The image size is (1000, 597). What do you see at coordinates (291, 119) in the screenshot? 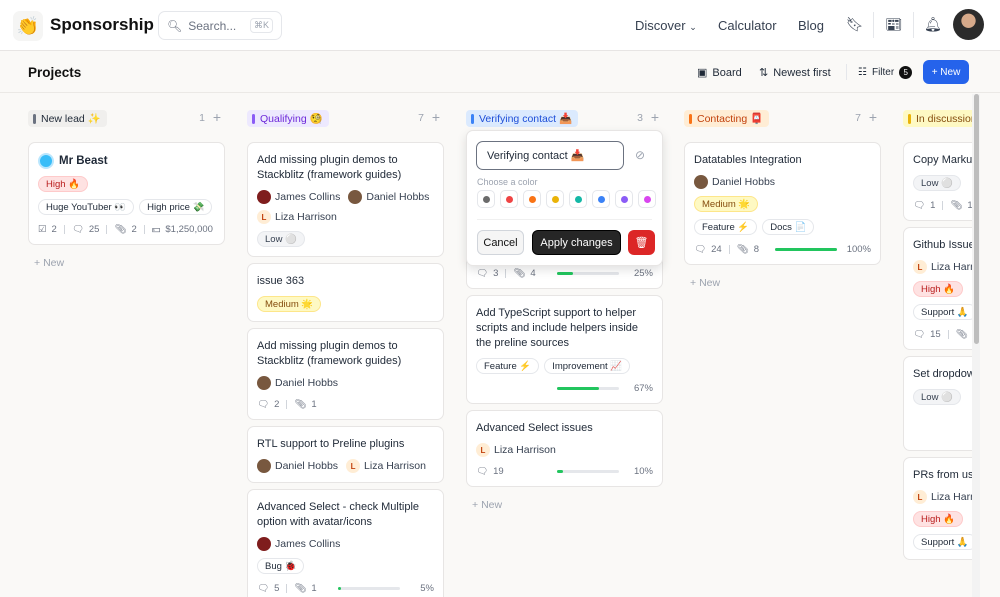
I see `column-title: Qualifying 🧐` at bounding box center [291, 119].